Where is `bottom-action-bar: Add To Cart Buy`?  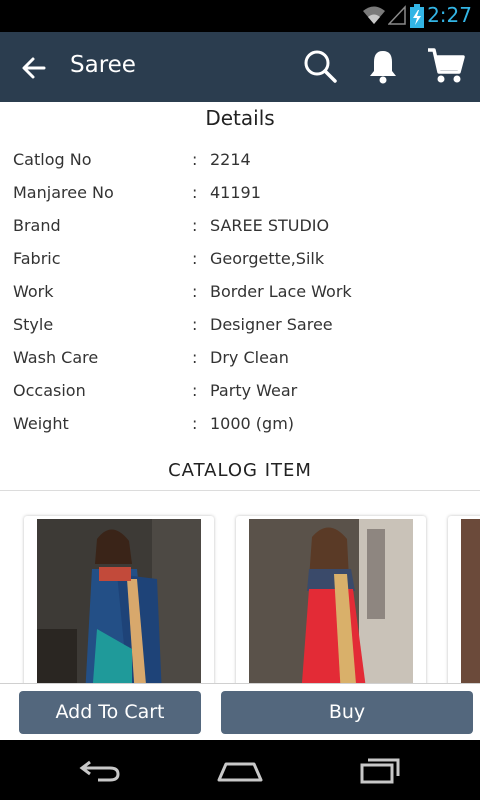
bottom-action-bar: Add To Cart Buy is located at coordinates (240, 711).